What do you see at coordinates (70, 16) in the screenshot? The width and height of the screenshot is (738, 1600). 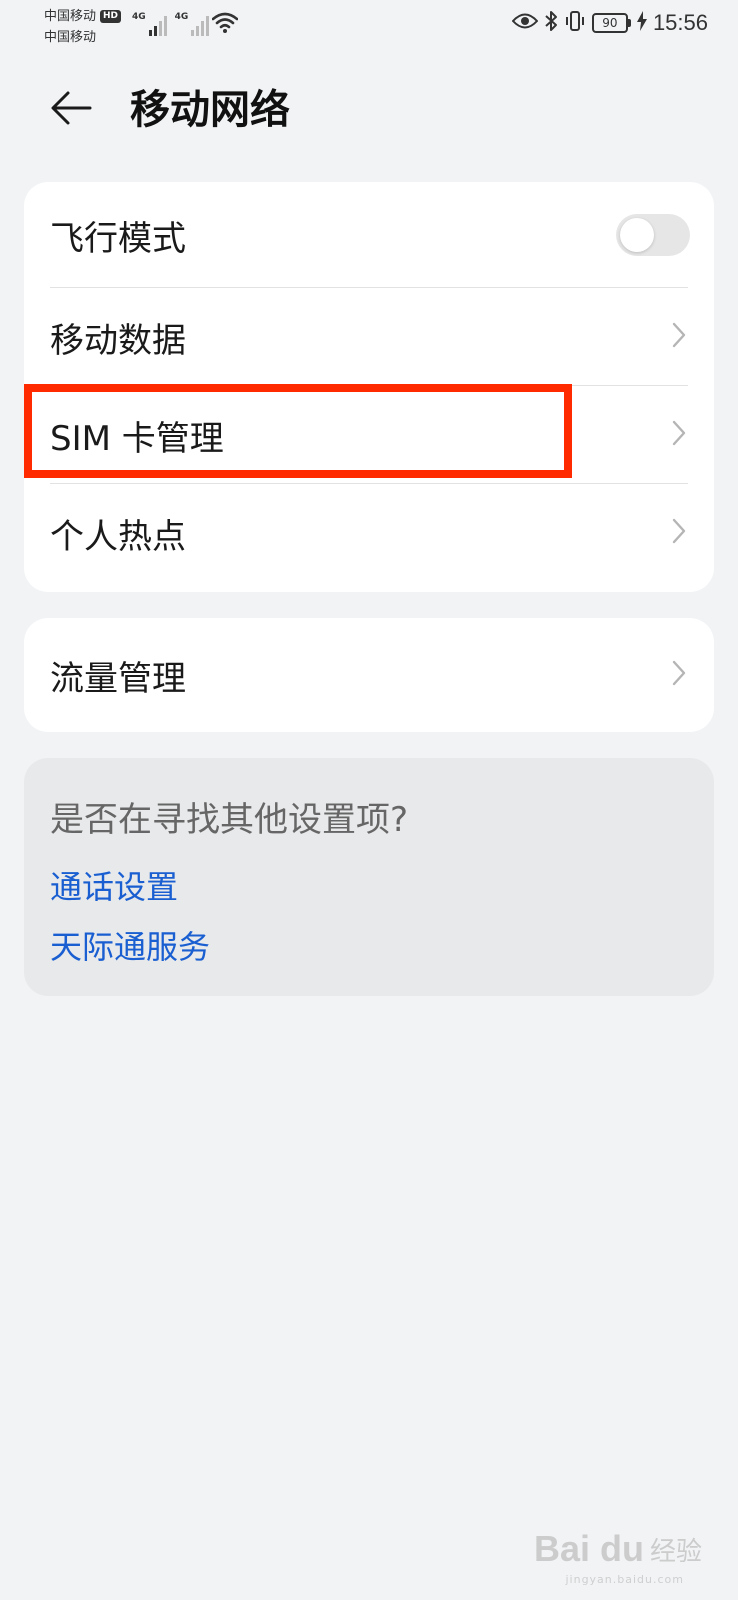 I see `carrier-1-name: 中国移动` at bounding box center [70, 16].